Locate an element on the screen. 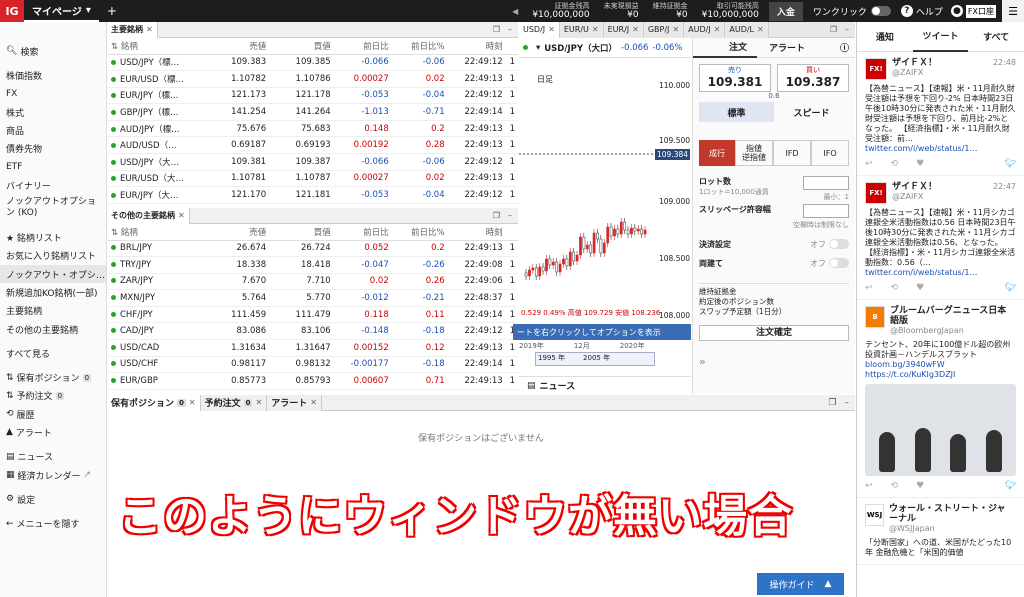  chart-tab: EUR/J ✕ is located at coordinates (623, 29).